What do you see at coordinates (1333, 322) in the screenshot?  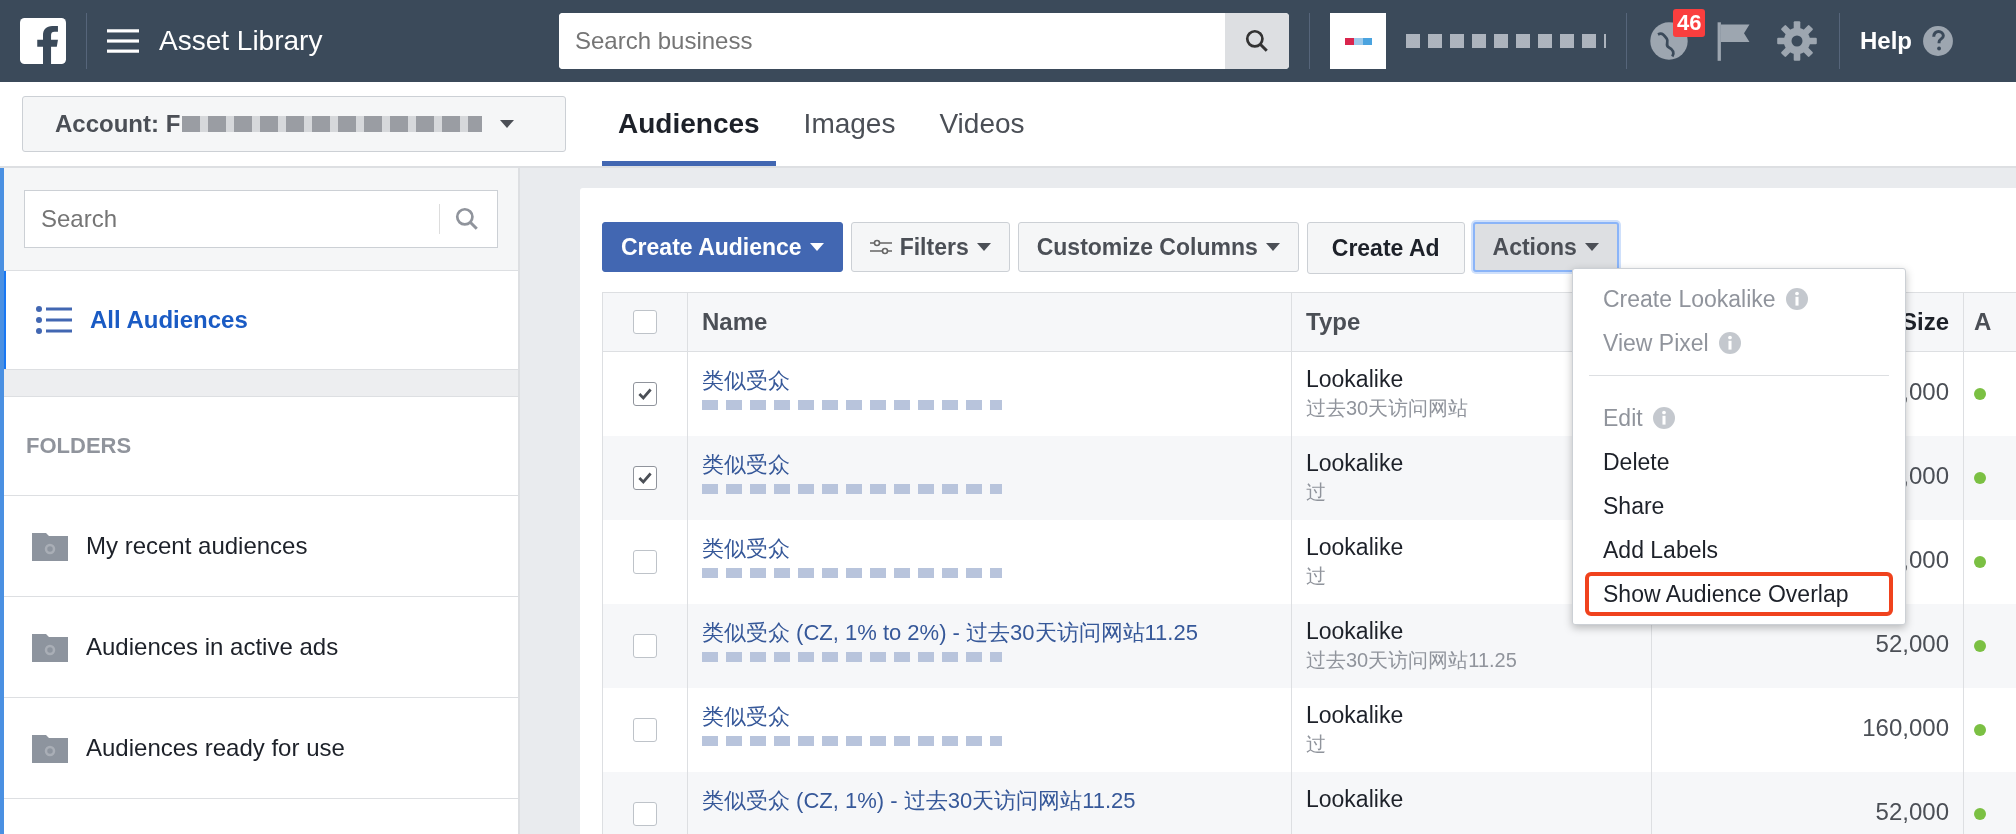 I see `column-header: Type` at bounding box center [1333, 322].